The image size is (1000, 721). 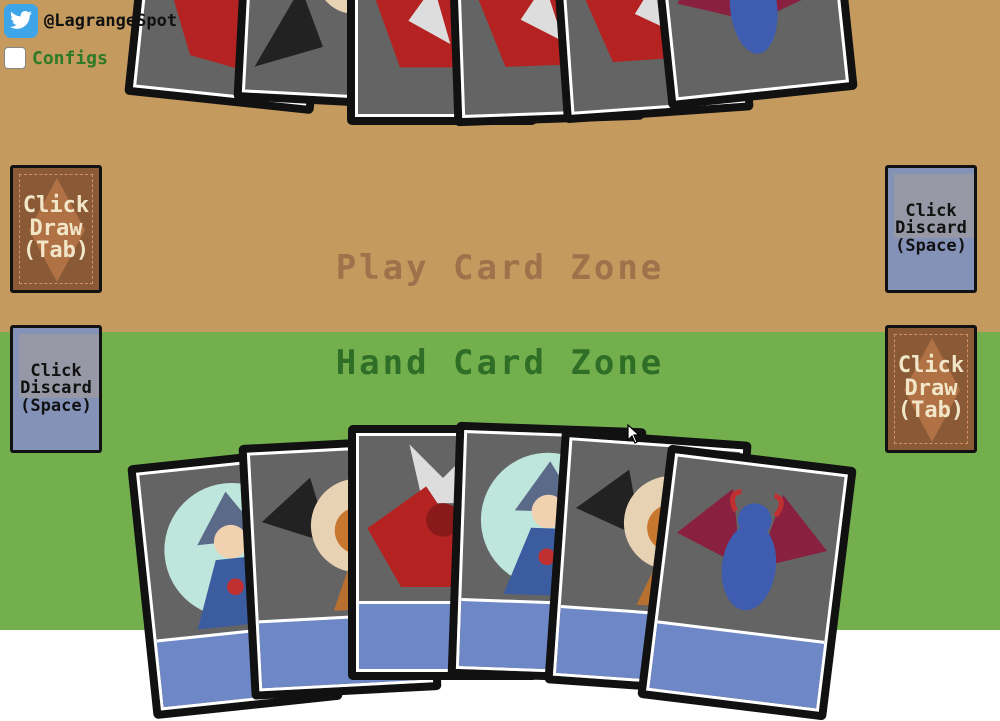 I want to click on twitter-handle: @LagrangeSpot, so click(x=110, y=21).